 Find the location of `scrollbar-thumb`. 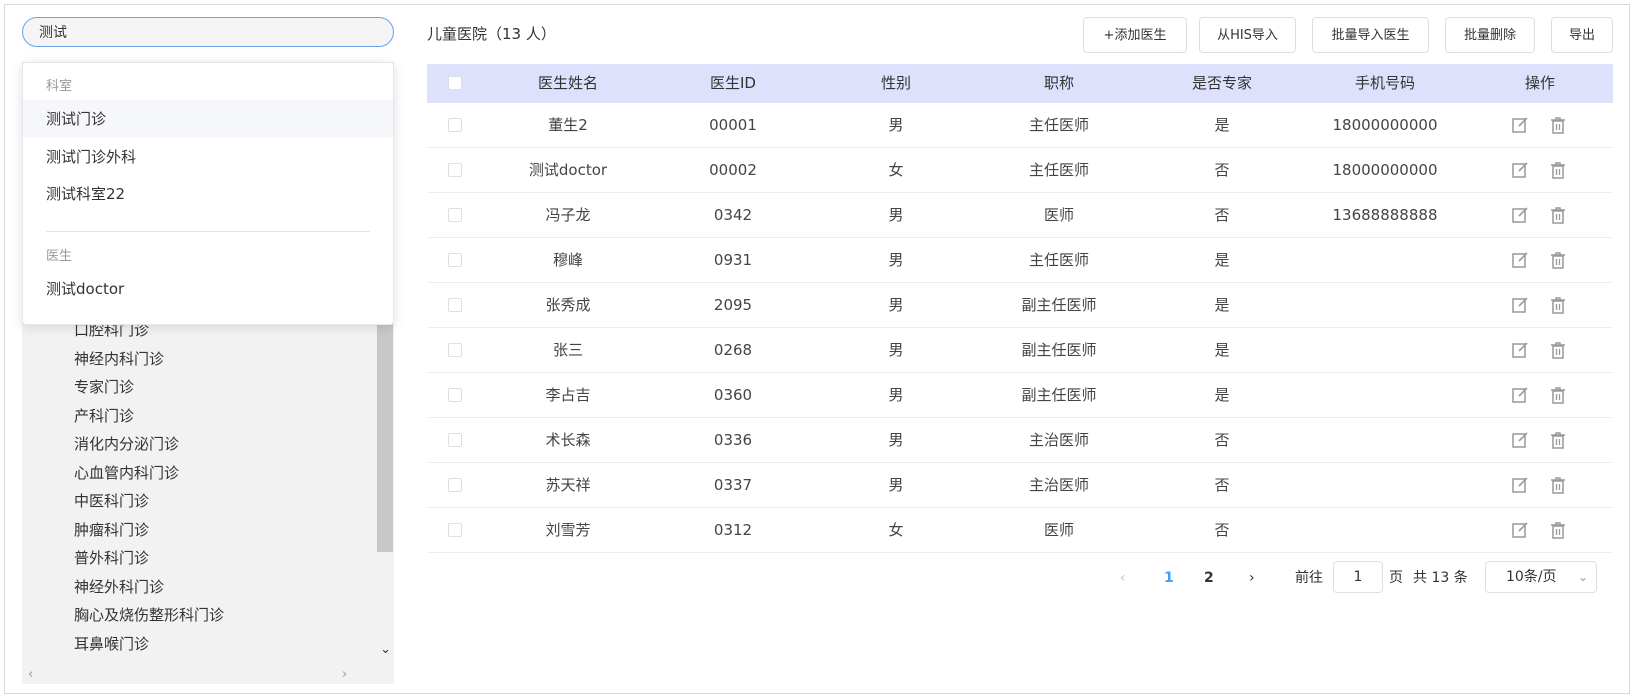

scrollbar-thumb is located at coordinates (385, 432).